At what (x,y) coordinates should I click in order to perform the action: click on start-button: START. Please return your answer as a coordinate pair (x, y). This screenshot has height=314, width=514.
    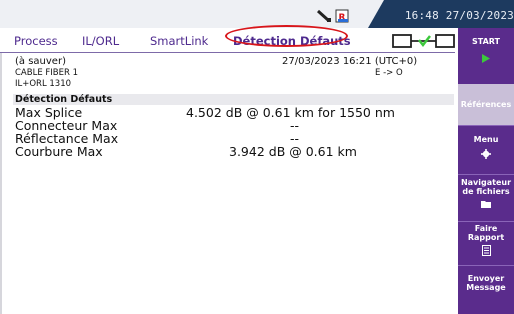
    Looking at the image, I should click on (486, 56).